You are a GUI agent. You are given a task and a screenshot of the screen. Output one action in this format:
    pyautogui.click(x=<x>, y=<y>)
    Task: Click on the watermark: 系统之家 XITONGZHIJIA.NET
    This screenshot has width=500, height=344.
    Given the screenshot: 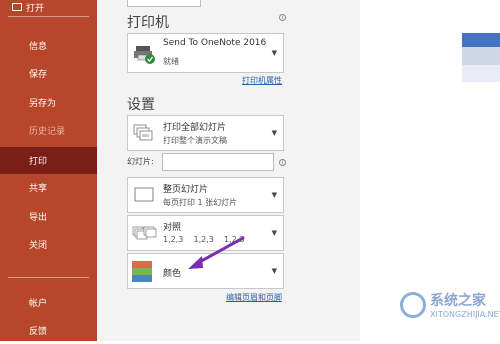 What is the action you would take?
    pyautogui.click(x=450, y=304)
    